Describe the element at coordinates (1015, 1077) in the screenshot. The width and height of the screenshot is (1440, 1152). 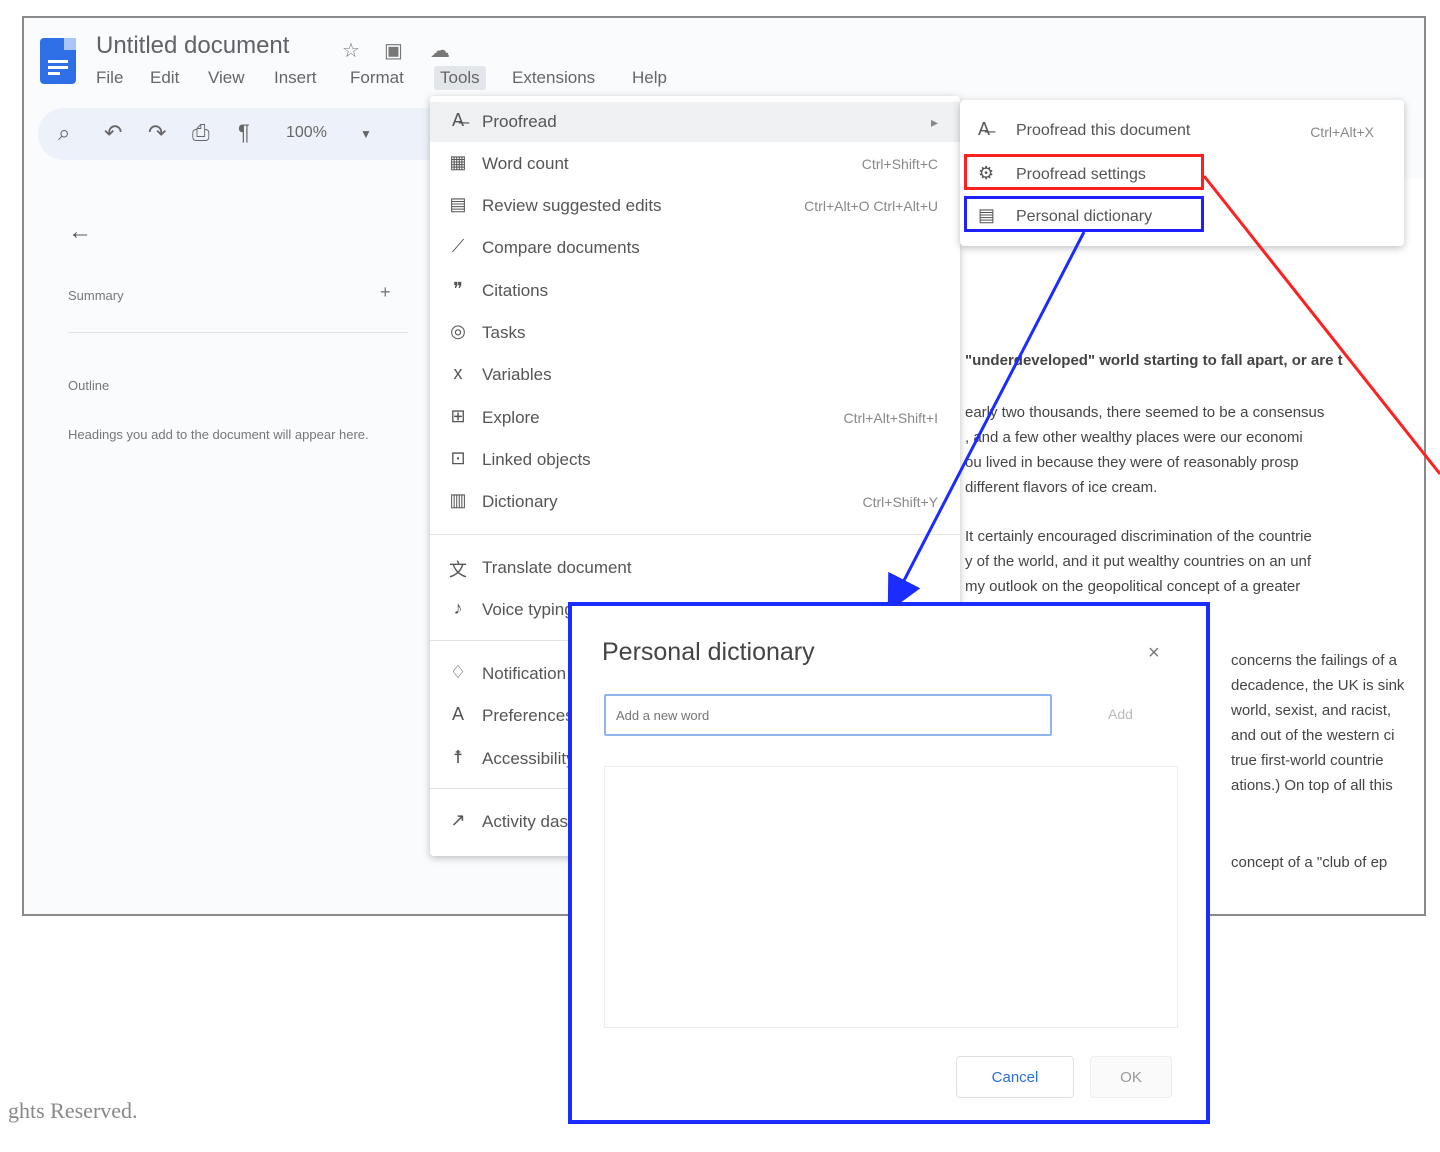
I see `cancel-button: Cancel` at that location.